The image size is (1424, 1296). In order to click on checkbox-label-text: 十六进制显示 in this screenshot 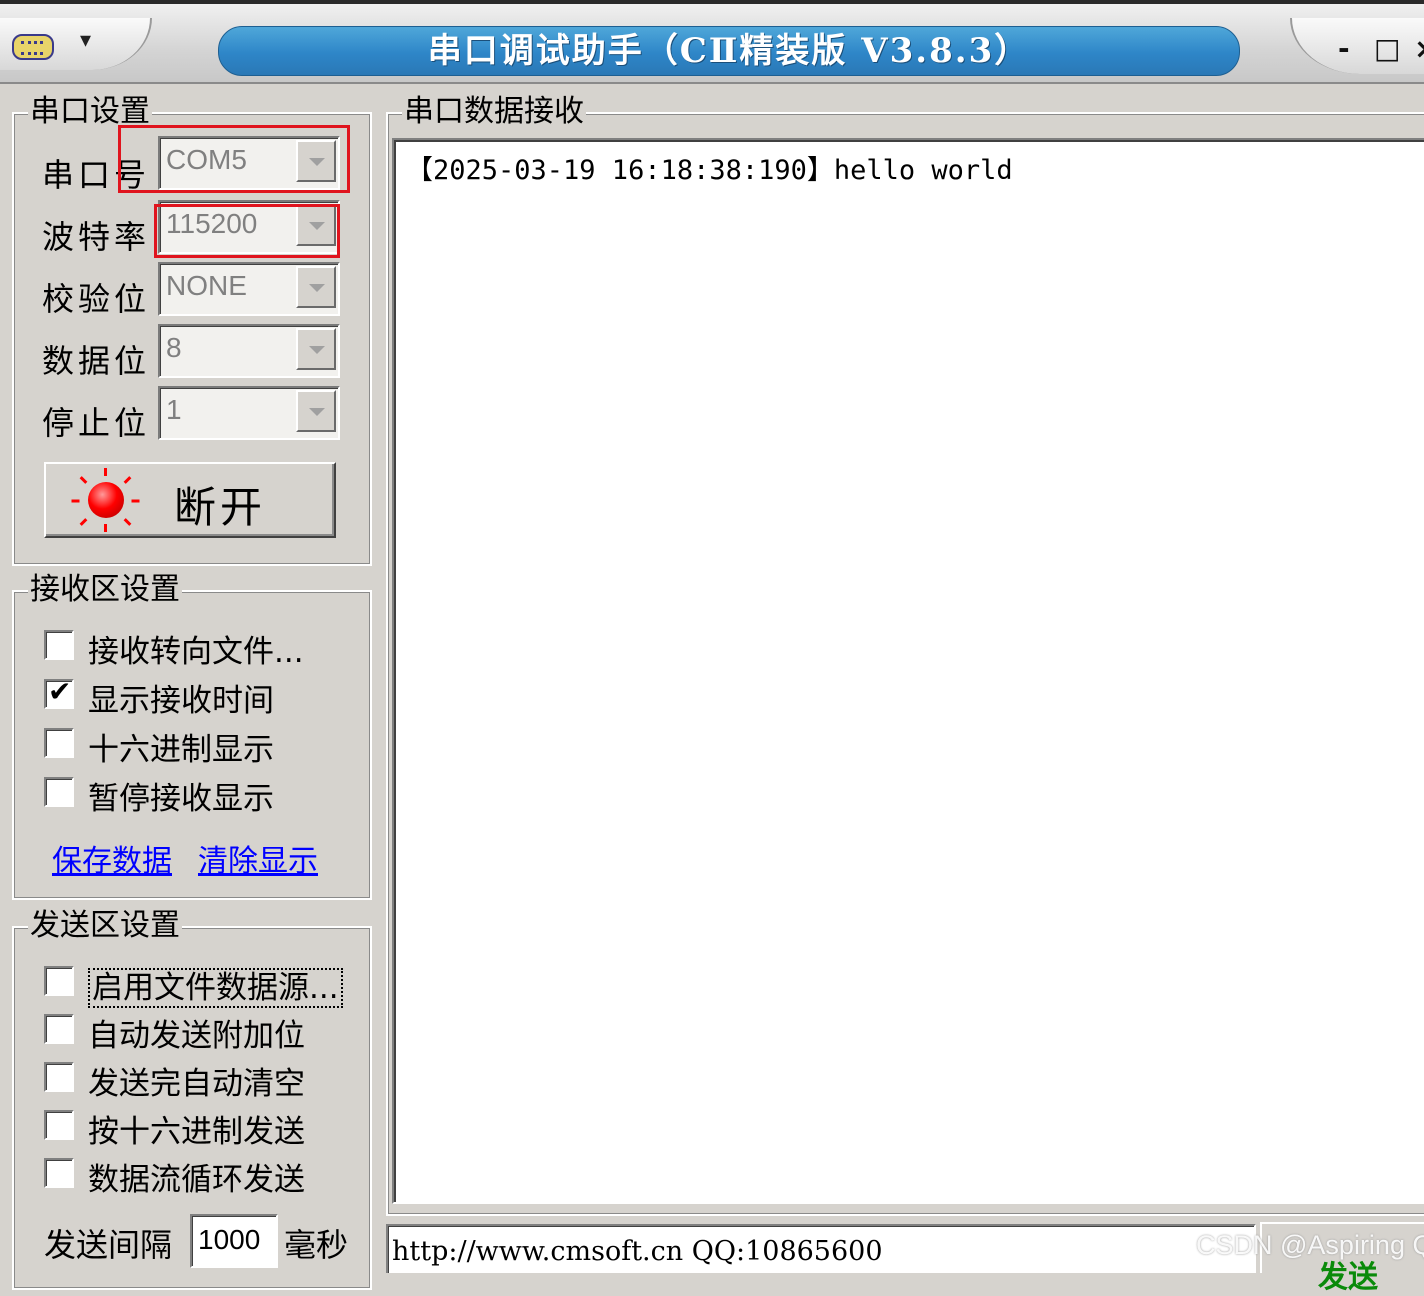, I will do `click(181, 750)`.